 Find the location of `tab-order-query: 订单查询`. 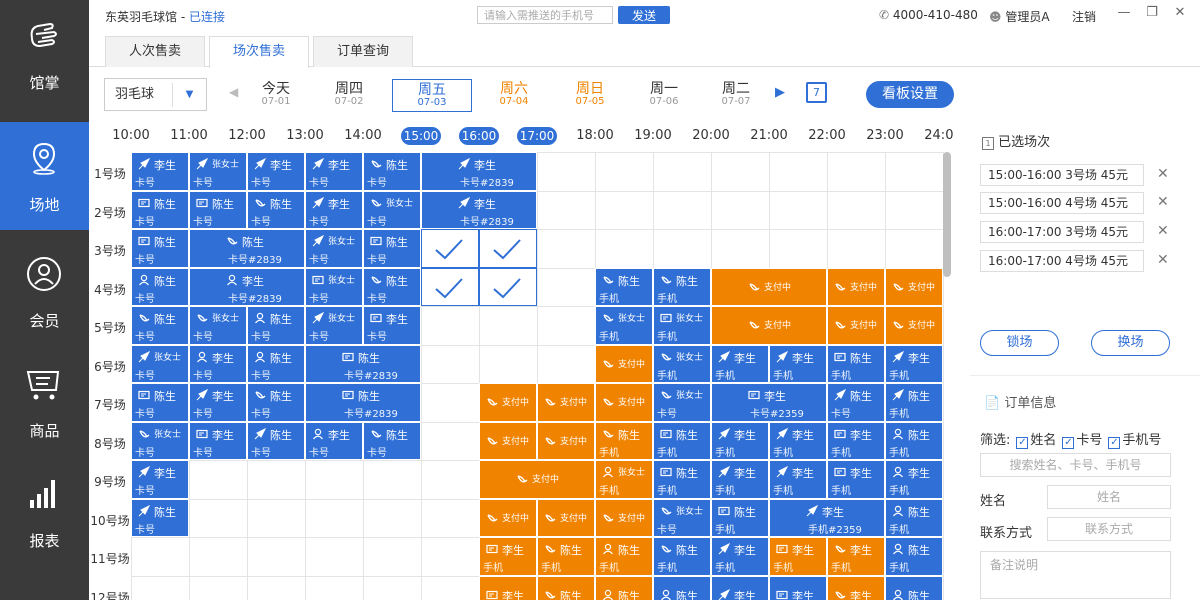

tab-order-query: 订单查询 is located at coordinates (363, 51).